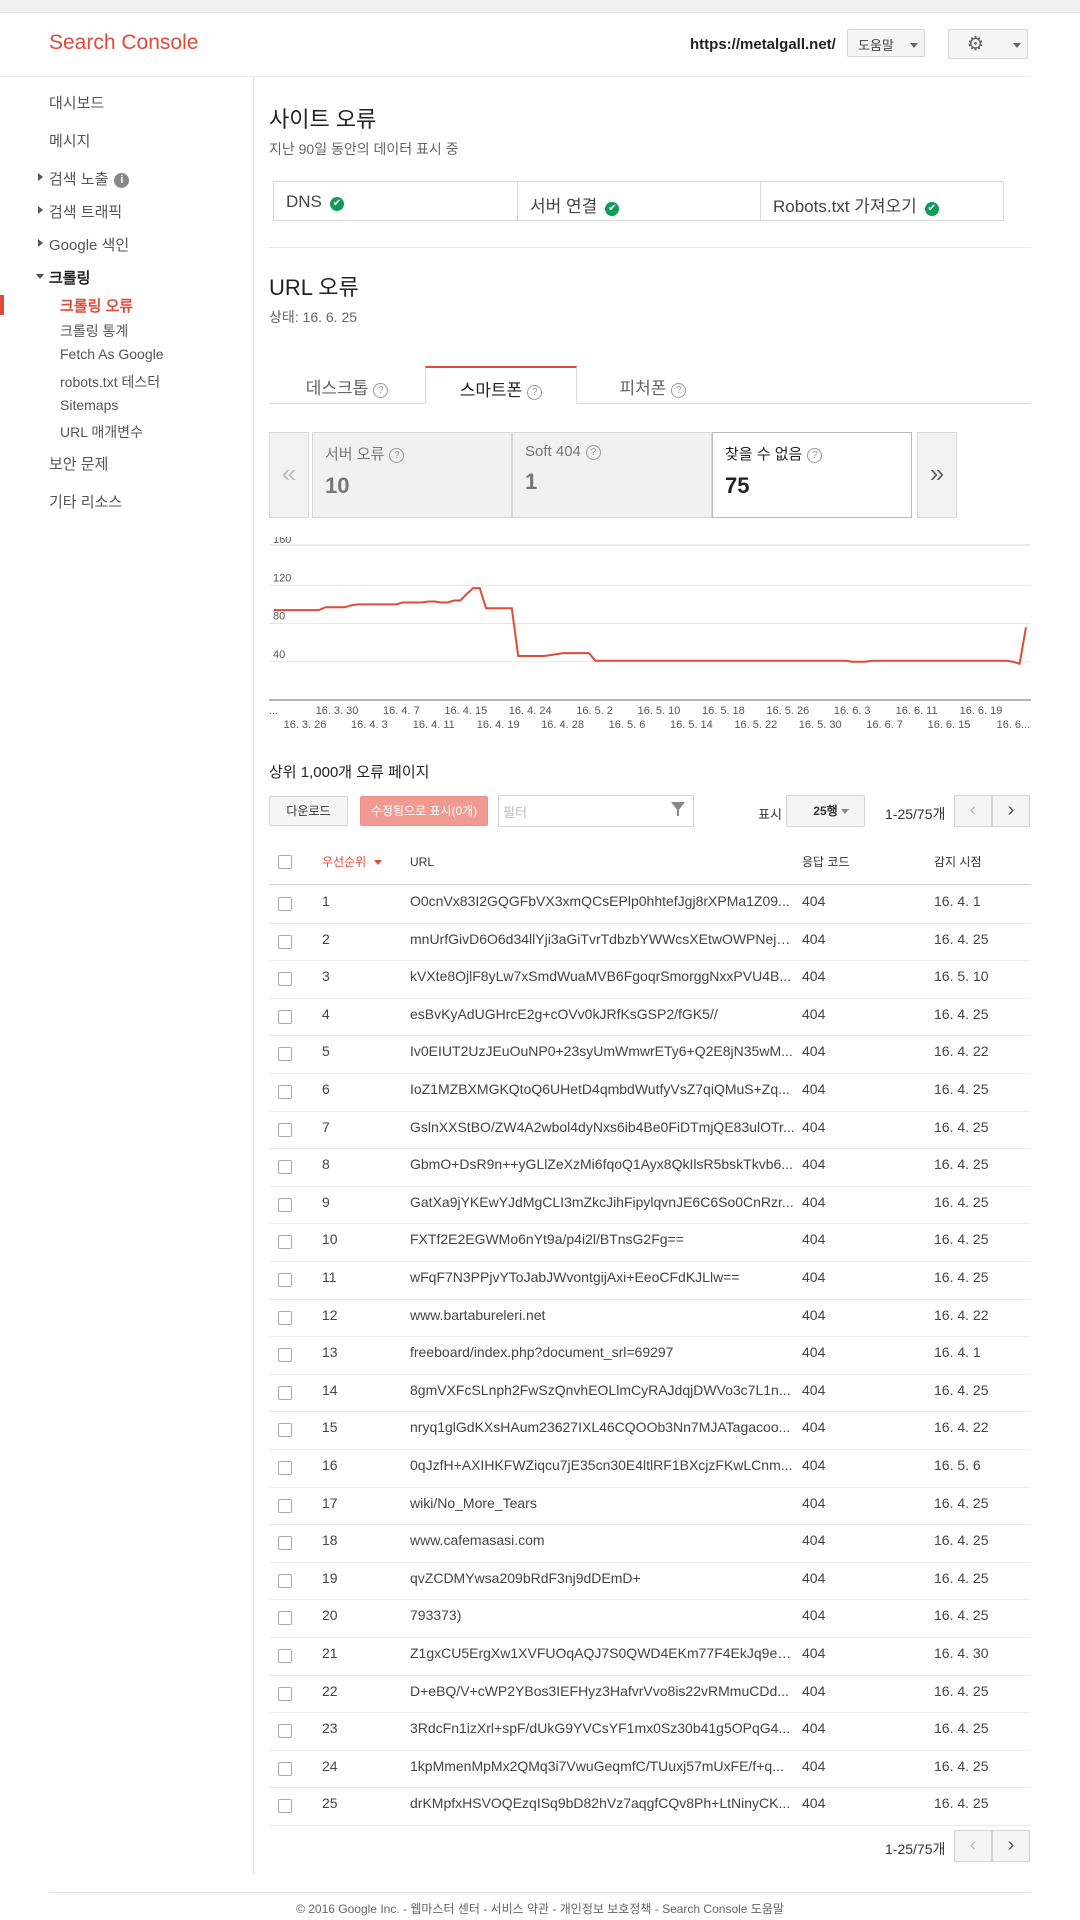  What do you see at coordinates (1011, 1846) in the screenshot?
I see `next-page-button-bottom: ›` at bounding box center [1011, 1846].